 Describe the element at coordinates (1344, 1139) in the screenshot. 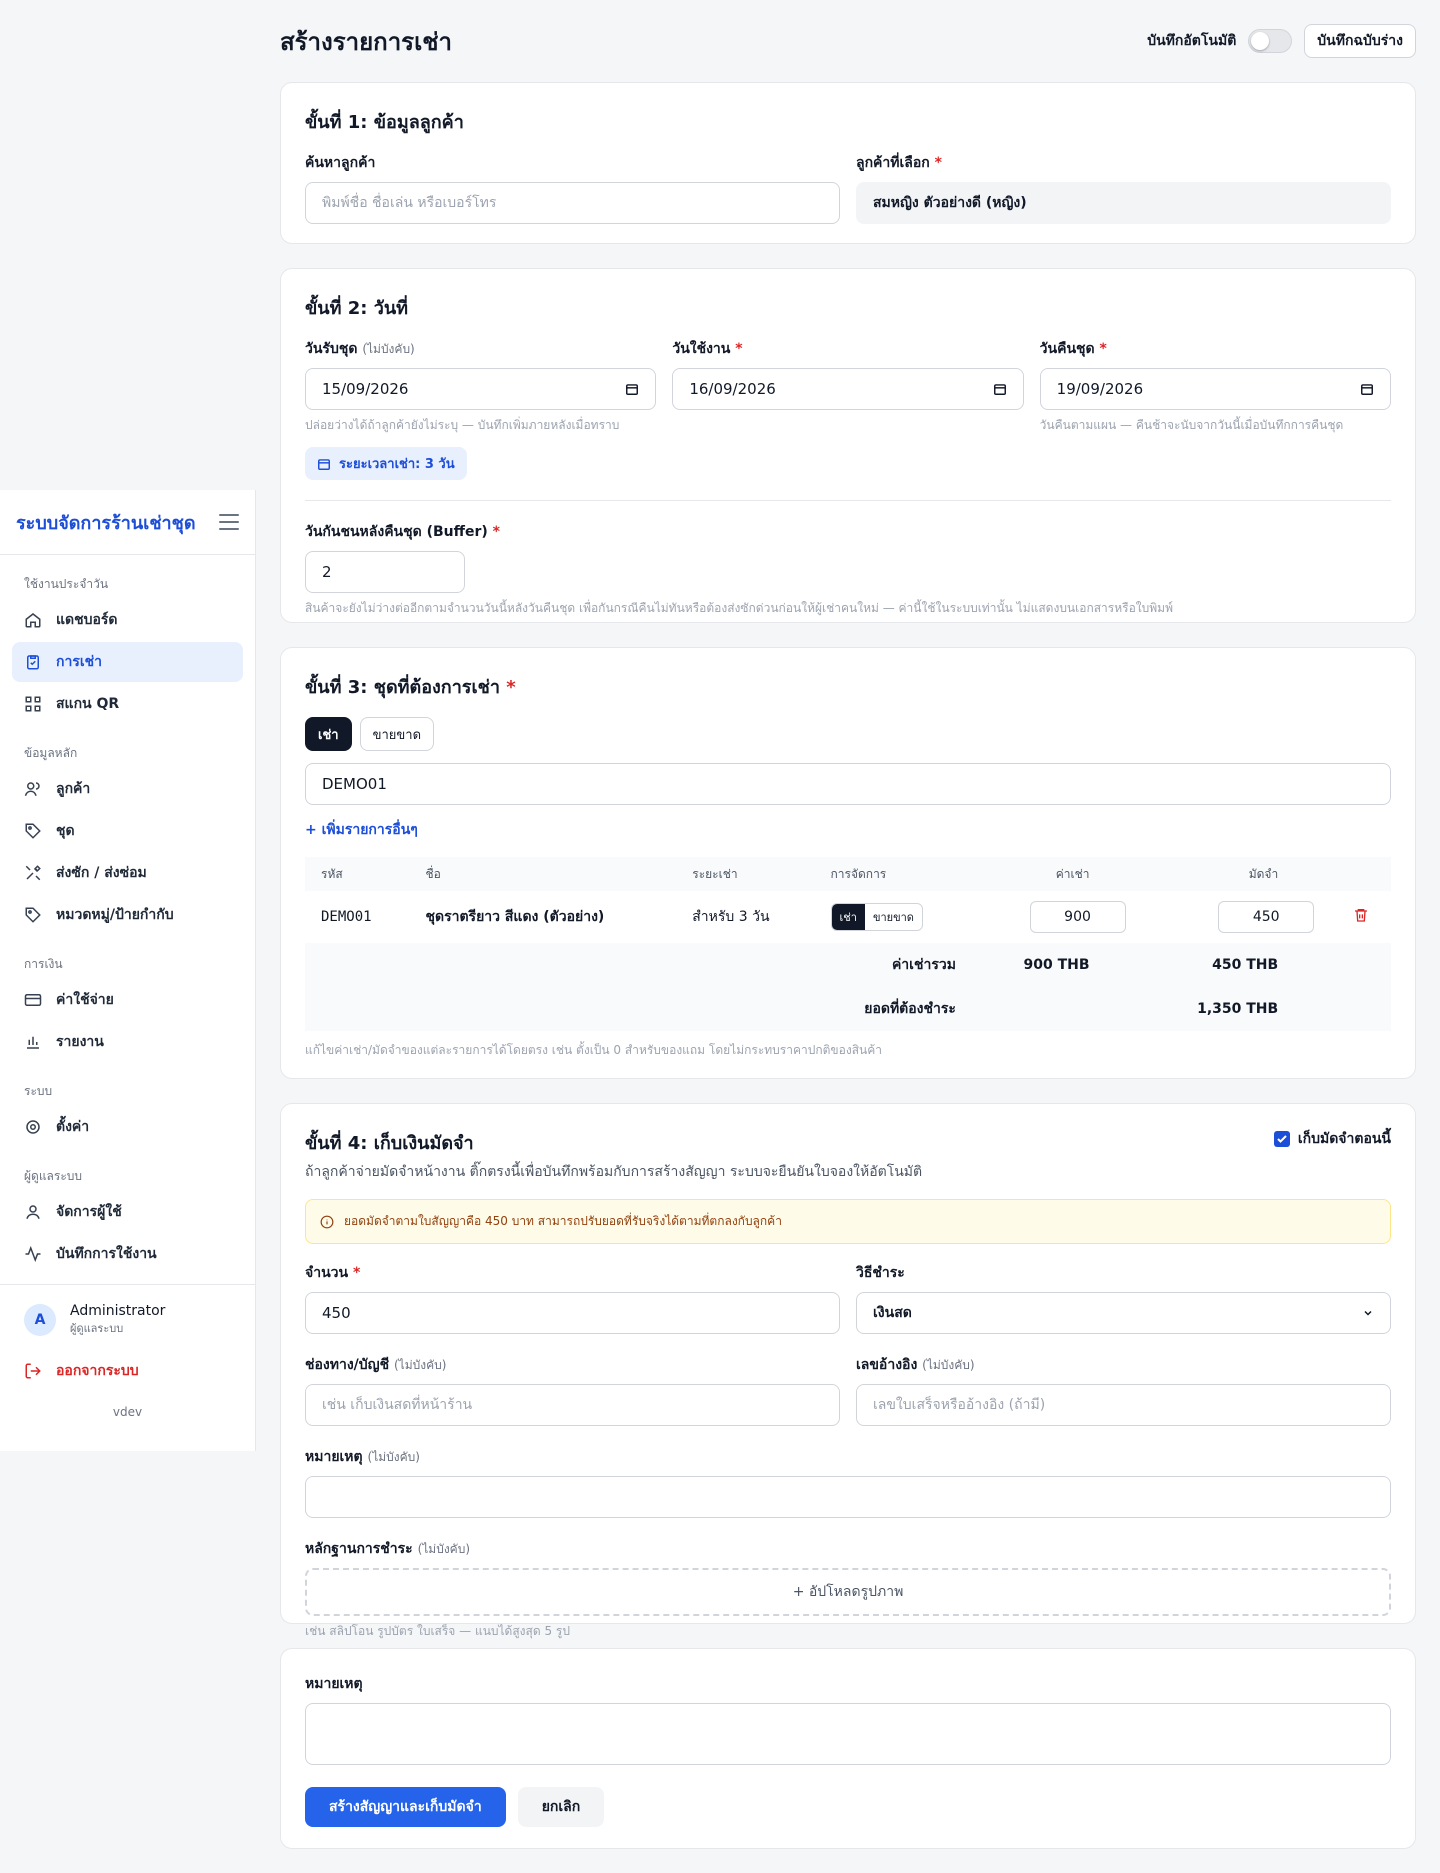

I see `collect-now-label: เก็บมัดจำตอนนี้` at that location.